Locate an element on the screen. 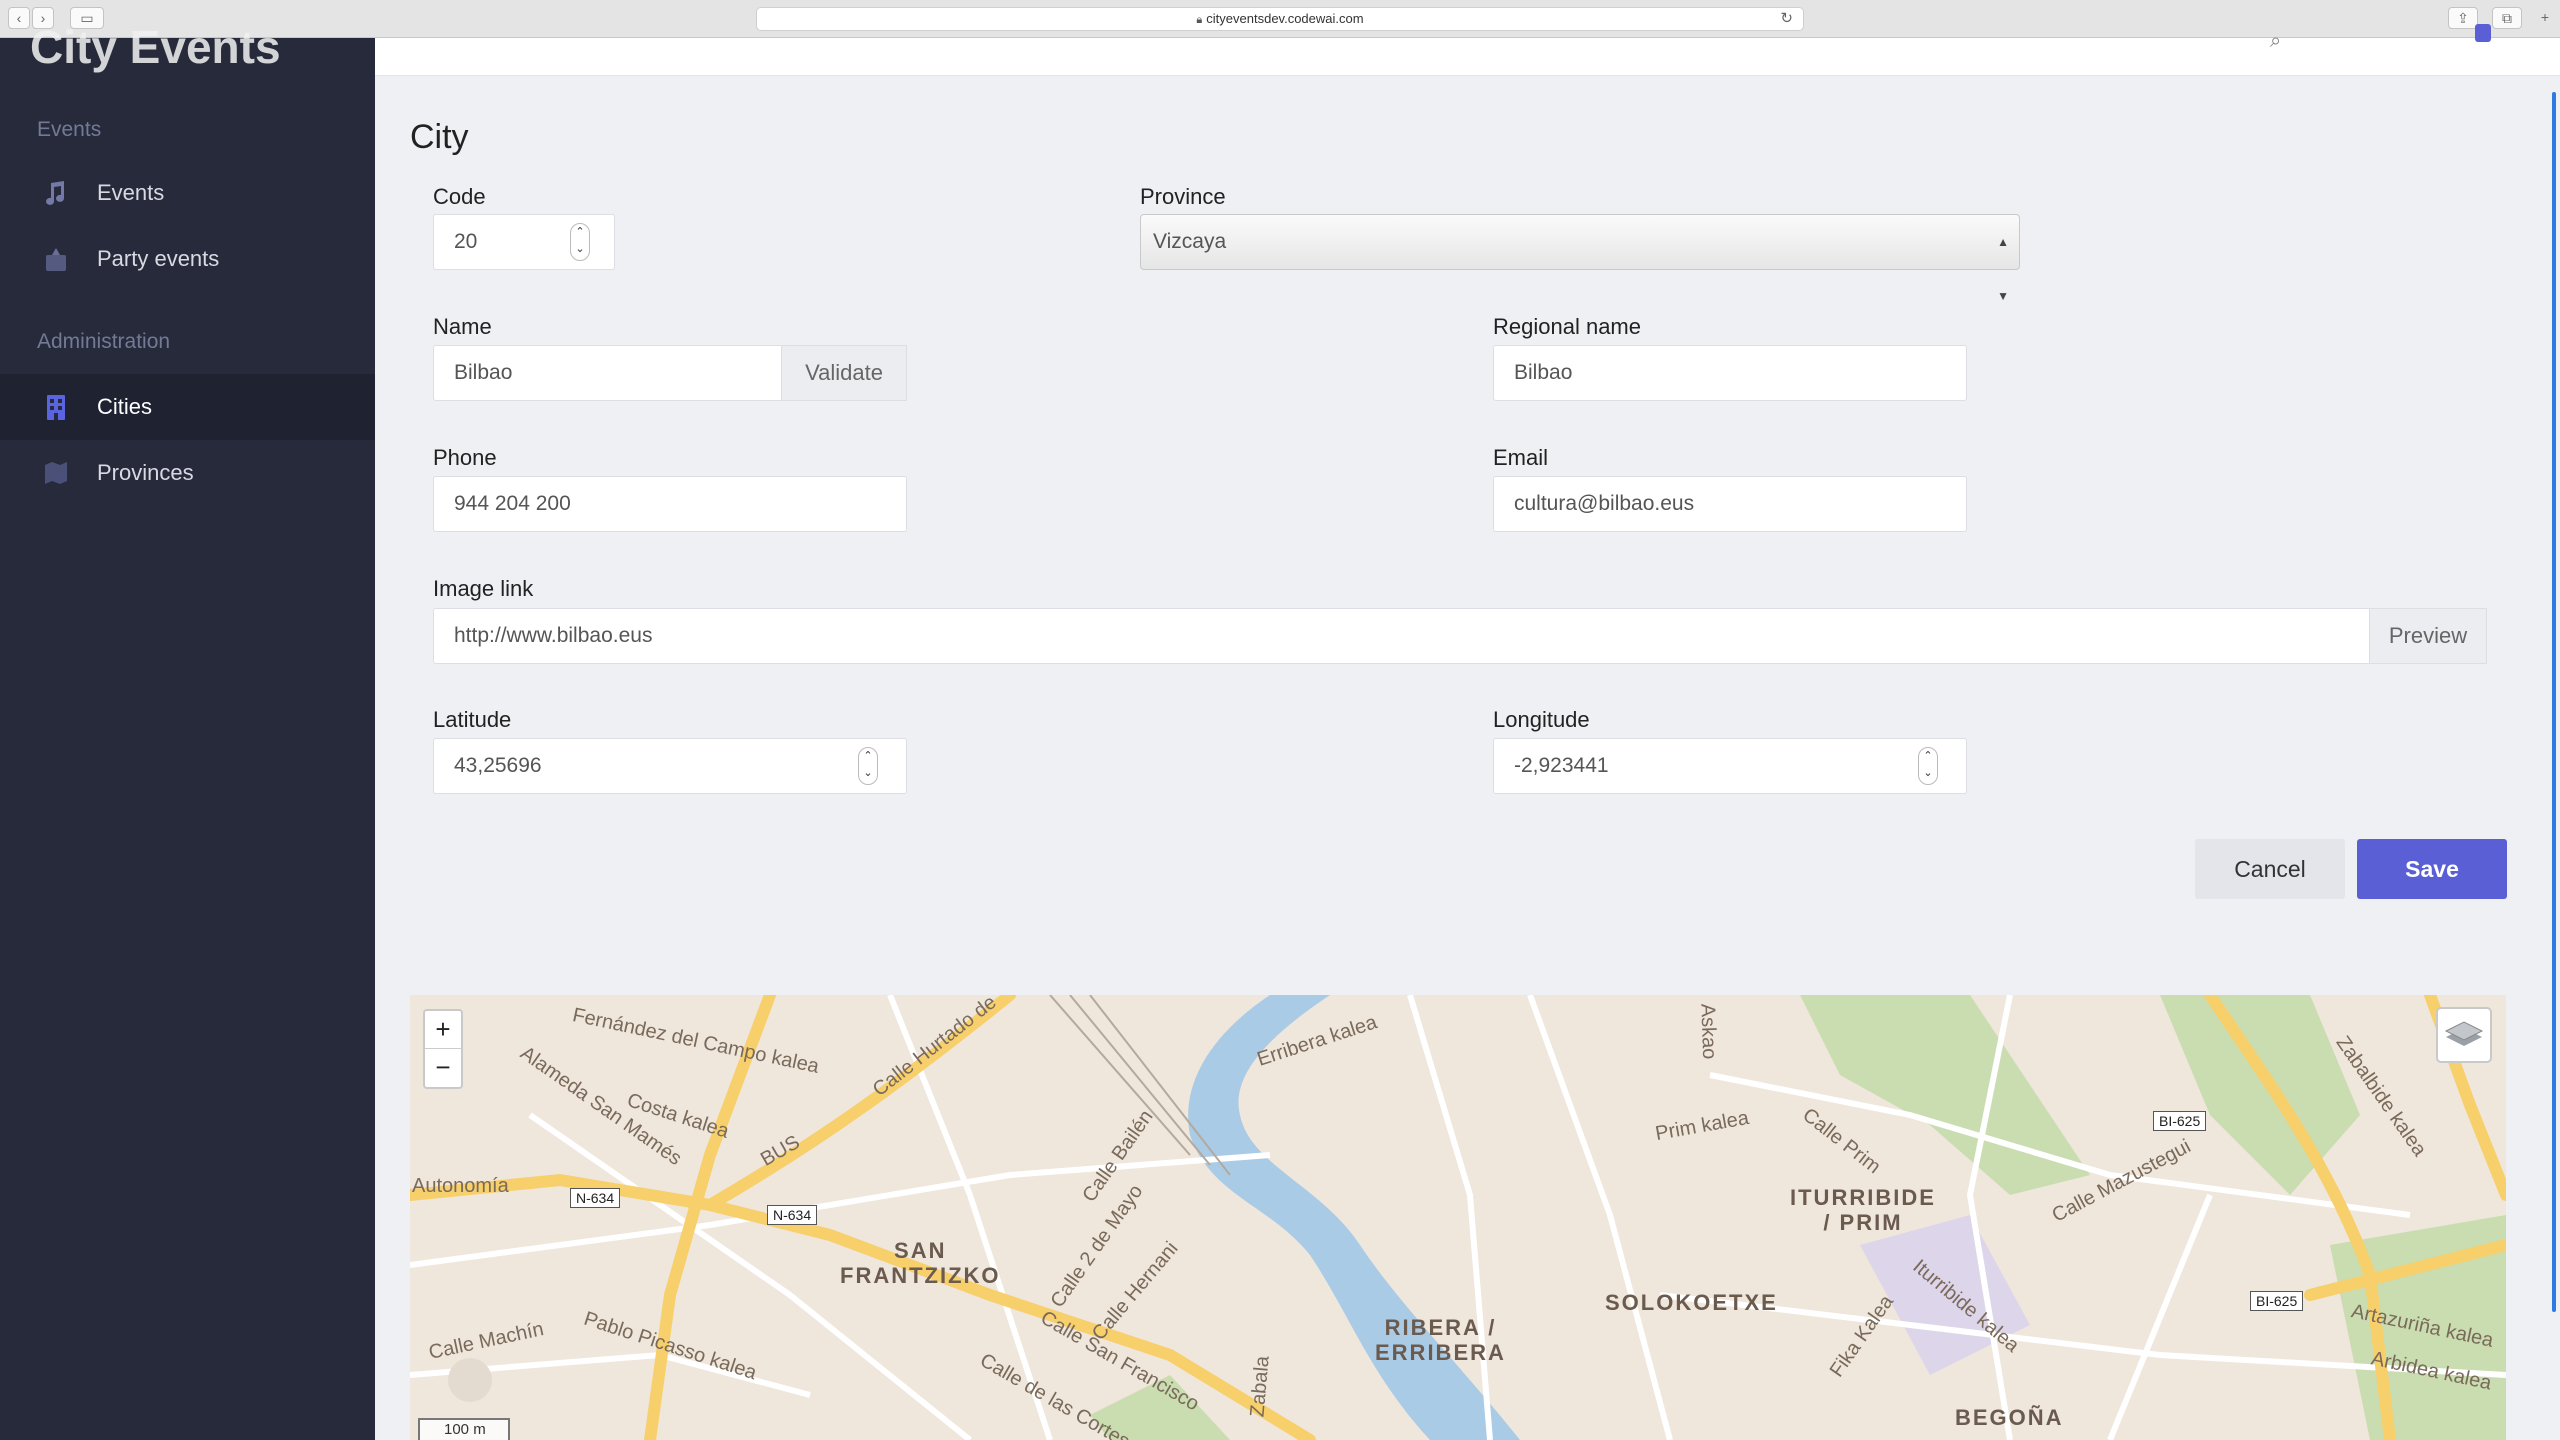 The width and height of the screenshot is (2560, 1440). new-tab-icon: + is located at coordinates (2545, 18).